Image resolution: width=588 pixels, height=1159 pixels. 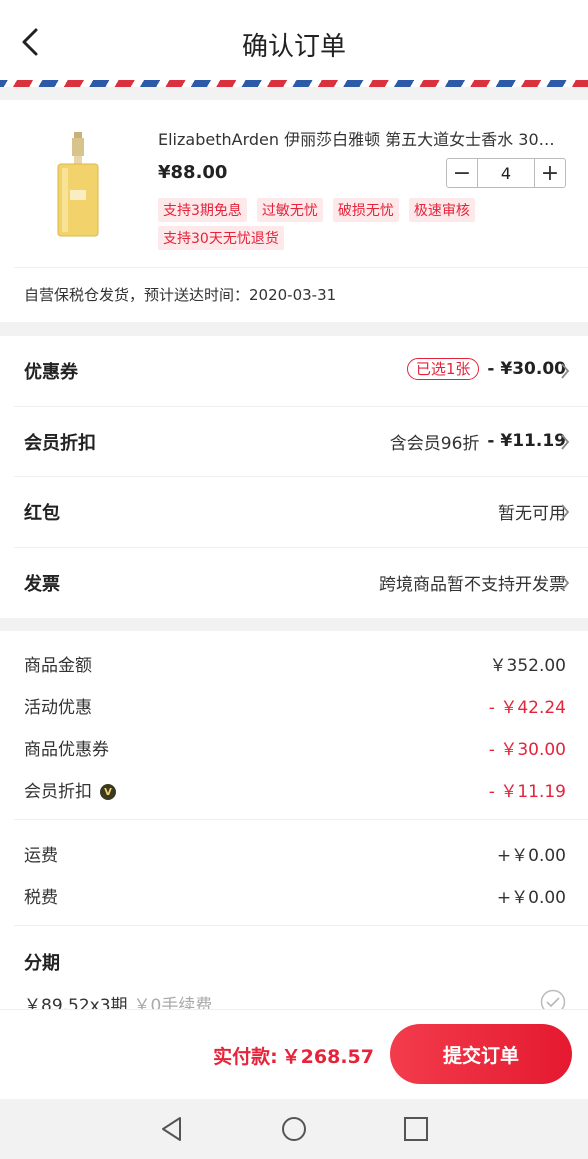 What do you see at coordinates (221, 238) in the screenshot?
I see `service-tag: 支持30天无忧退货` at bounding box center [221, 238].